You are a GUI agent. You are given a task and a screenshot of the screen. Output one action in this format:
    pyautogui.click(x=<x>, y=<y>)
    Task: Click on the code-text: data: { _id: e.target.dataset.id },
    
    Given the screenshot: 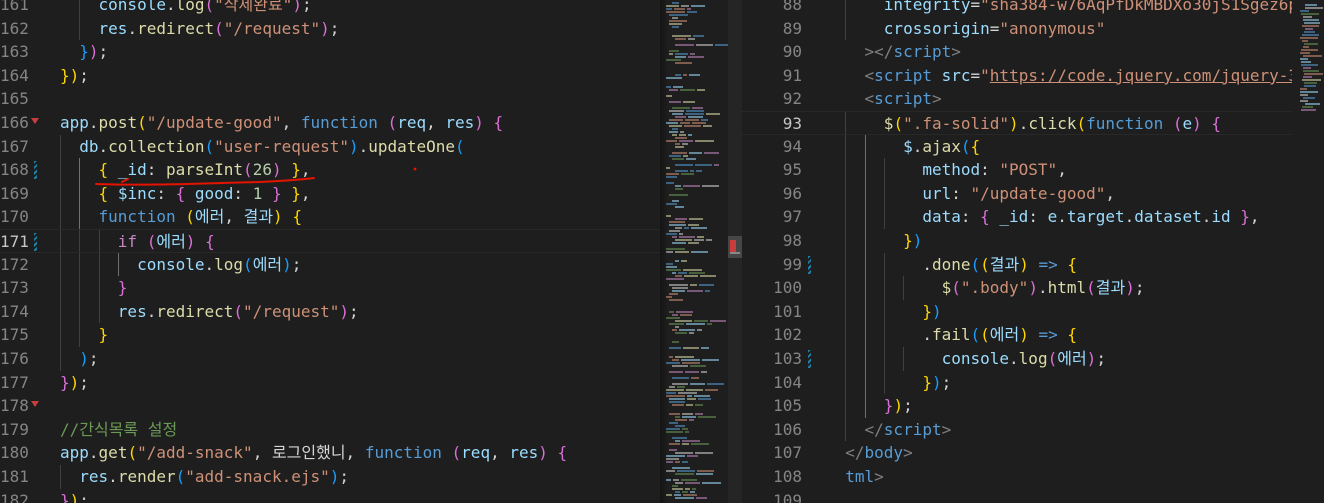 What is the action you would take?
    pyautogui.click(x=1042, y=217)
    